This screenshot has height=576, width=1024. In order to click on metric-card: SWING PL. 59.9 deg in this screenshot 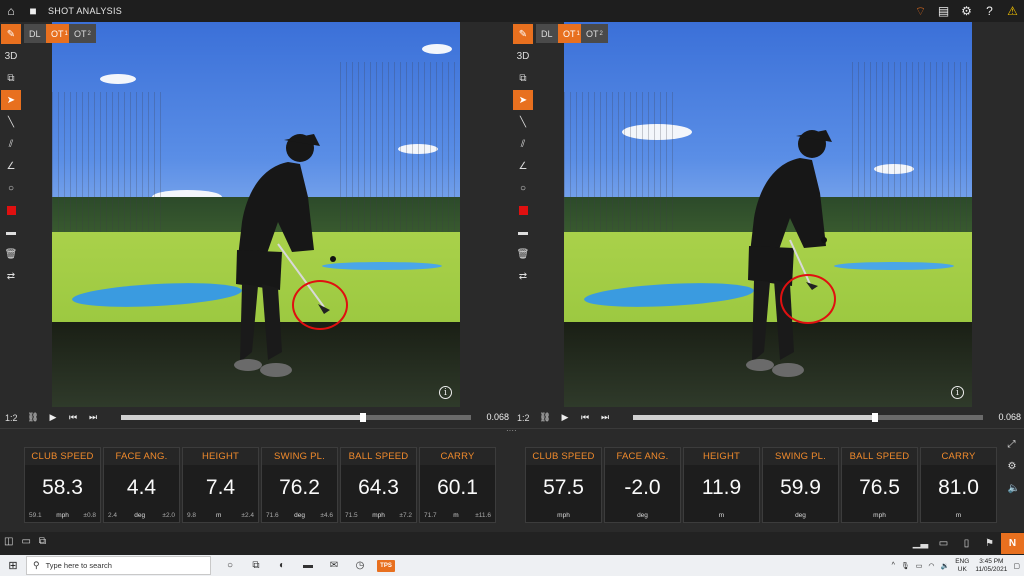, I will do `click(800, 485)`.